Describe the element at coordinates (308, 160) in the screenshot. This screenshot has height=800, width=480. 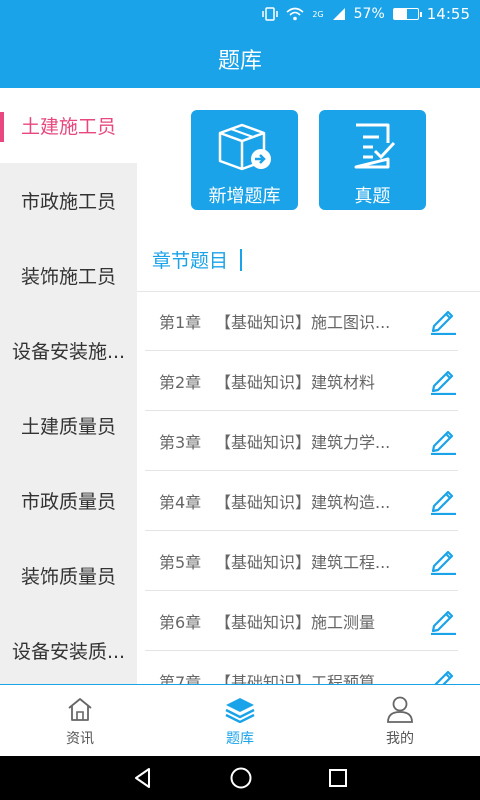
I see `action-buttons: 新增题库 真题` at that location.